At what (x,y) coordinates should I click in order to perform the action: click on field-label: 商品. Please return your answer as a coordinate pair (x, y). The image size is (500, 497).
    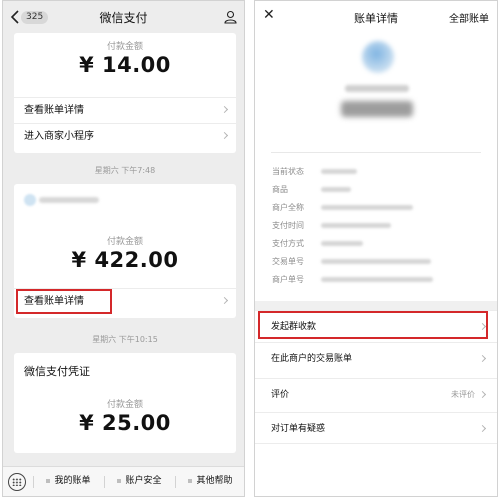
    Looking at the image, I should click on (280, 189).